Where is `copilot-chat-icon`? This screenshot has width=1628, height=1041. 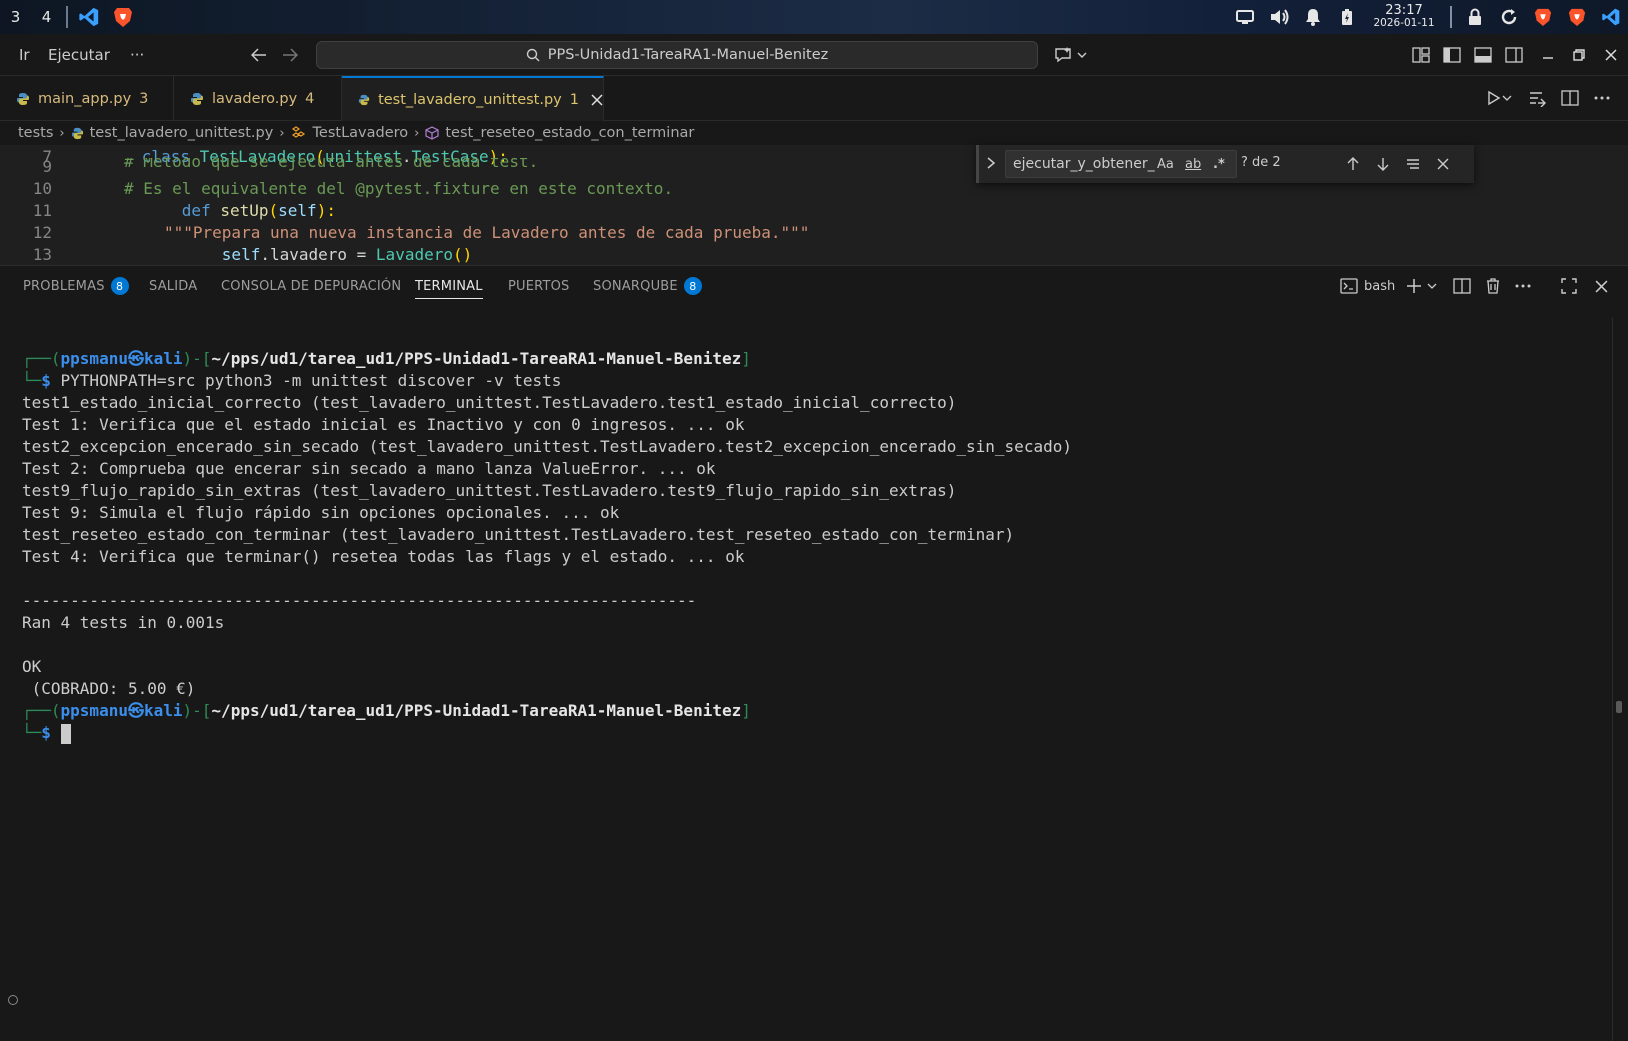 copilot-chat-icon is located at coordinates (1071, 55).